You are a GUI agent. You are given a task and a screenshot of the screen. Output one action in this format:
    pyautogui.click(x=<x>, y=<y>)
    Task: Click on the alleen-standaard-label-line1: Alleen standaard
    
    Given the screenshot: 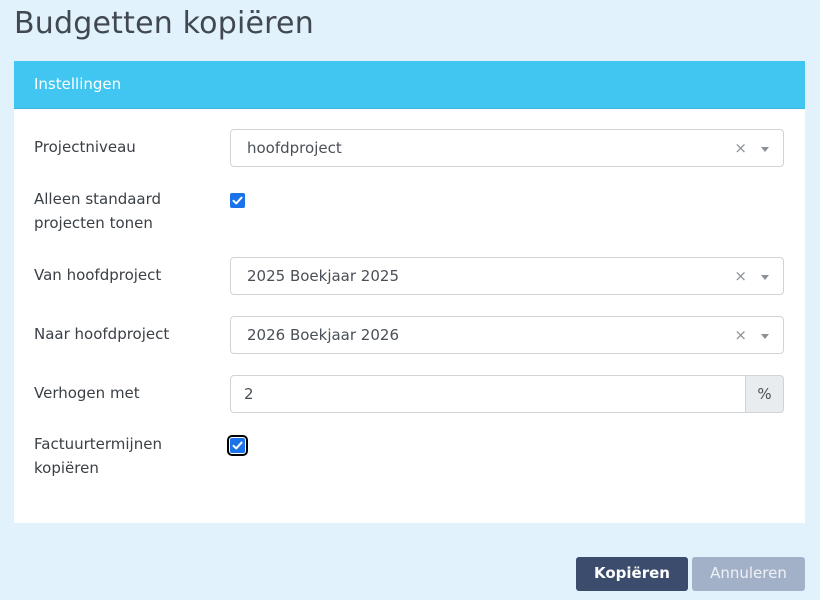 What is the action you would take?
    pyautogui.click(x=98, y=199)
    